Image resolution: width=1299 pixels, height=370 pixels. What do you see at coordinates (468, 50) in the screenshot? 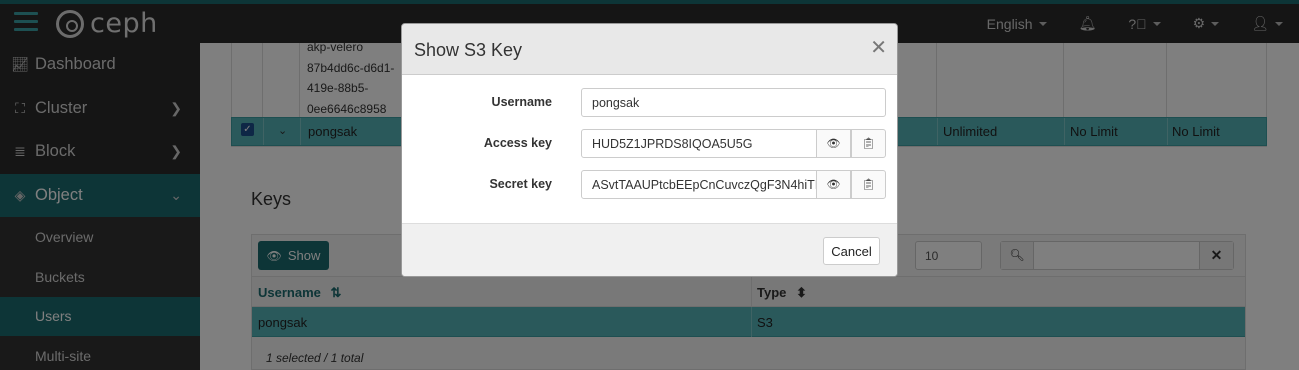
I see `modal-title: Show S3 Key` at bounding box center [468, 50].